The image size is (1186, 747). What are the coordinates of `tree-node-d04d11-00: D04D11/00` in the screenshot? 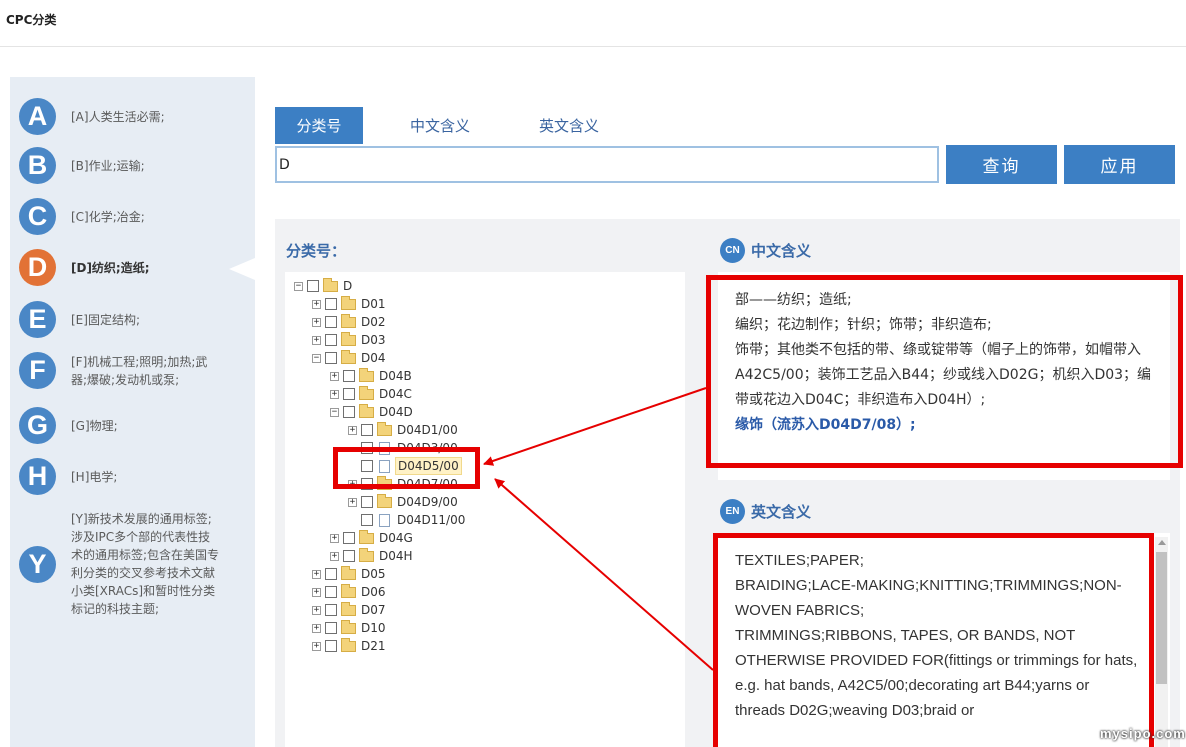 It's located at (407, 520).